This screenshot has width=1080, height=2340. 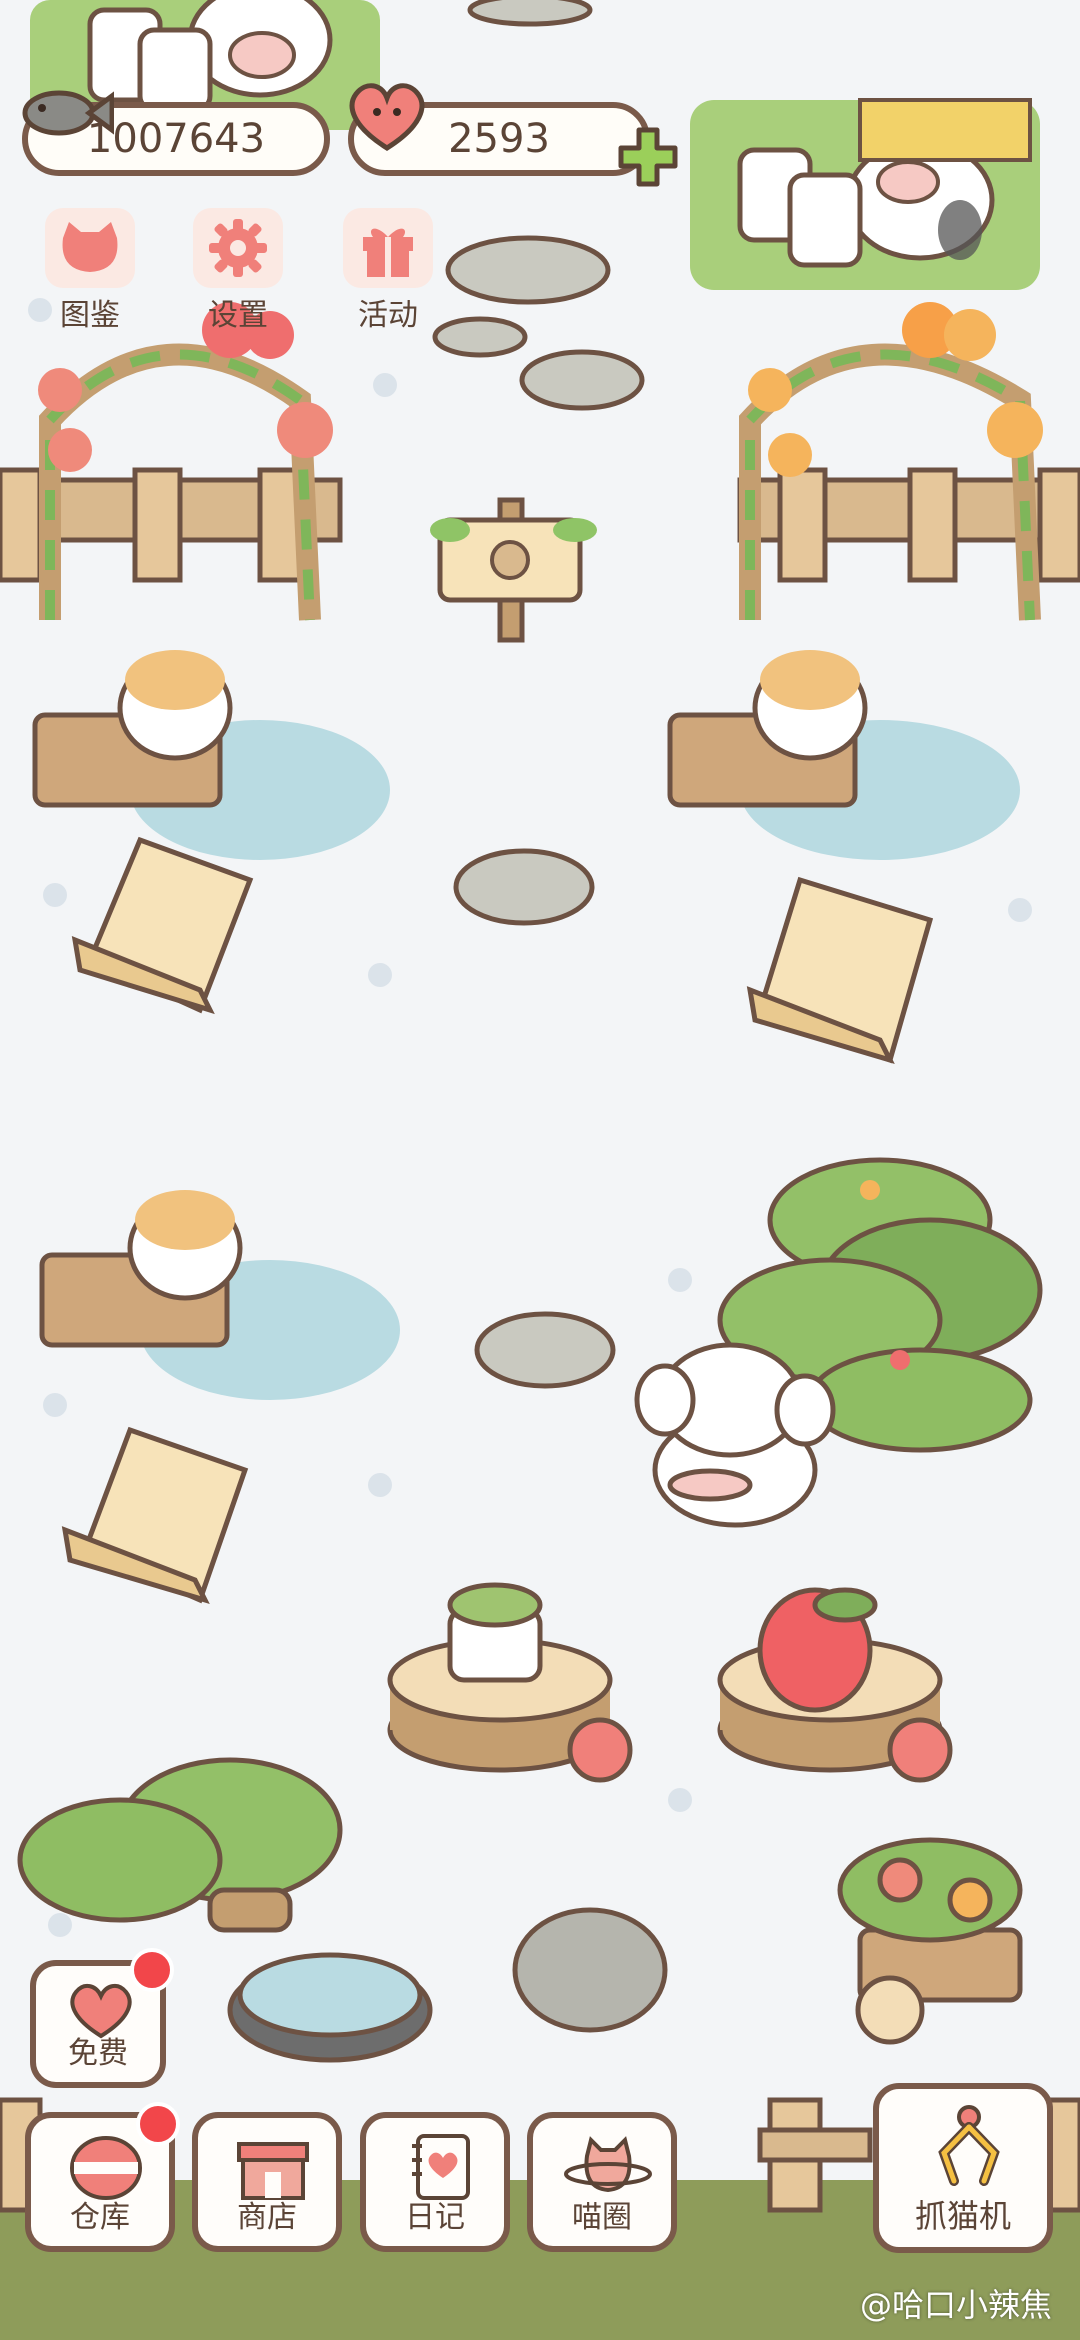 I want to click on bottom-button-shop: 商店, so click(x=267, y=2182).